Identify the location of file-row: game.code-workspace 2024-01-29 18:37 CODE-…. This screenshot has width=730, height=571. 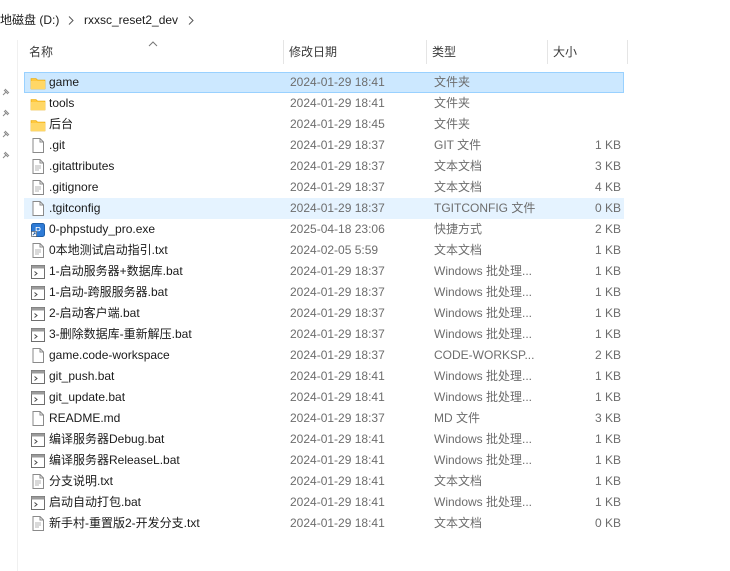
(324, 355).